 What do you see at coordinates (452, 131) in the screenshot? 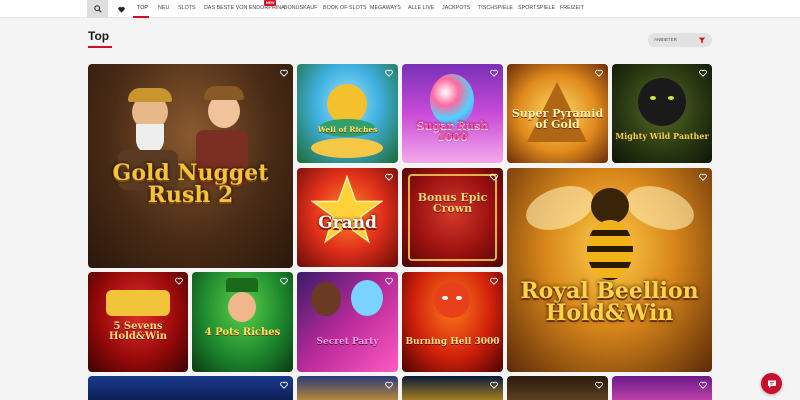
I see `game-title: Sugar Rush 1000` at bounding box center [452, 131].